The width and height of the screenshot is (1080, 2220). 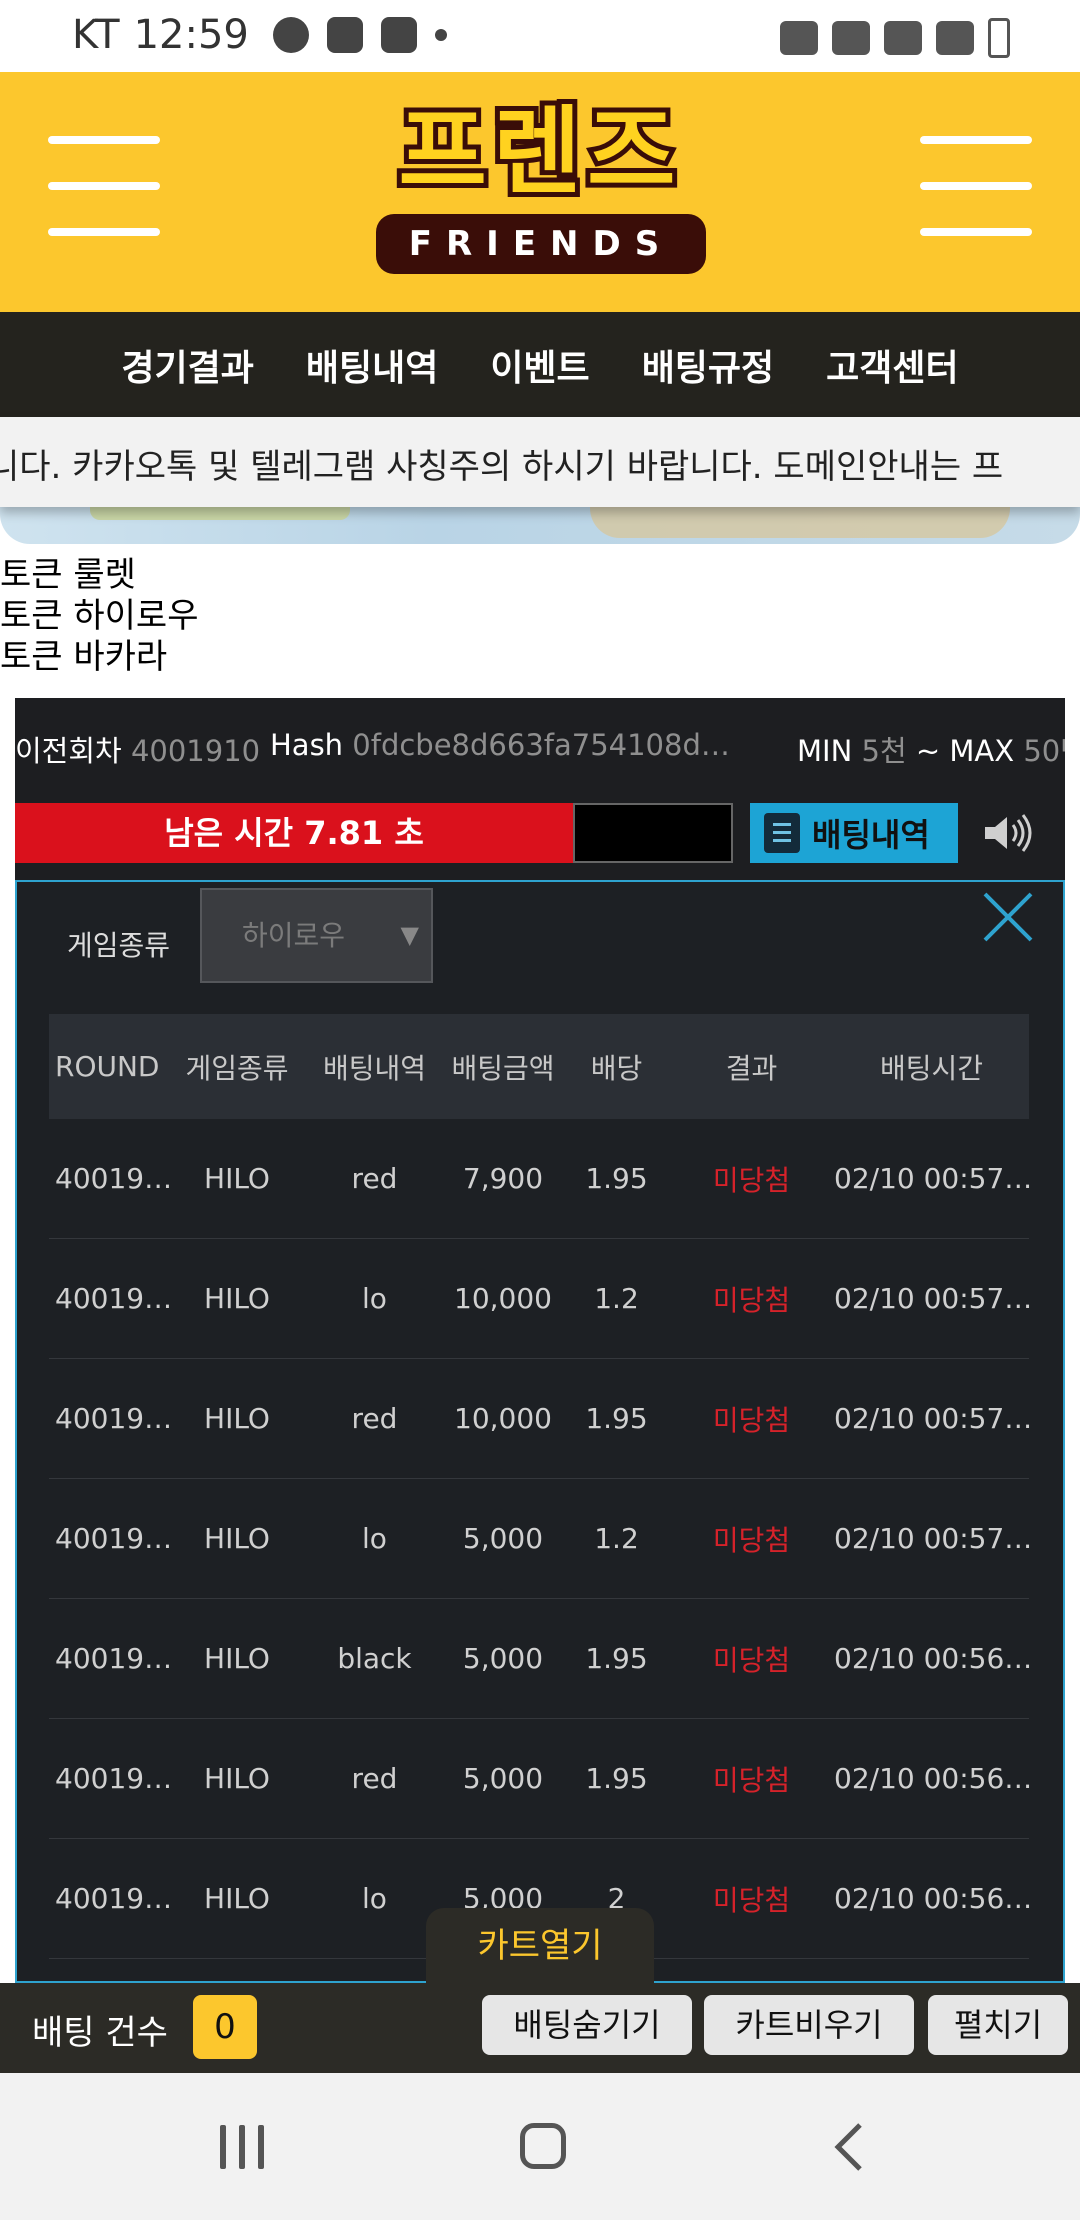 I want to click on speaker-icon, so click(x=1008, y=833).